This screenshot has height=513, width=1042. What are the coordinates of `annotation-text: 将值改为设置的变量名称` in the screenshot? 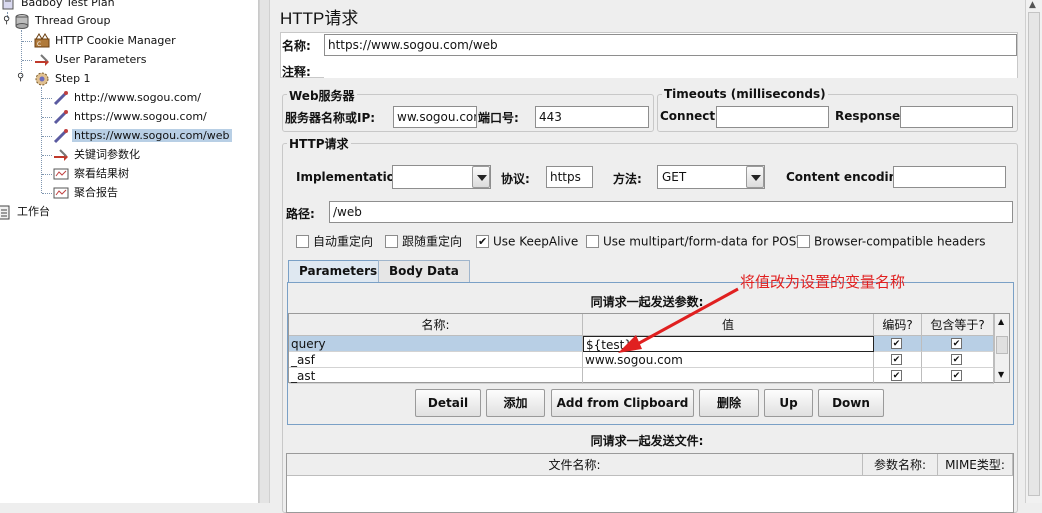 It's located at (823, 282).